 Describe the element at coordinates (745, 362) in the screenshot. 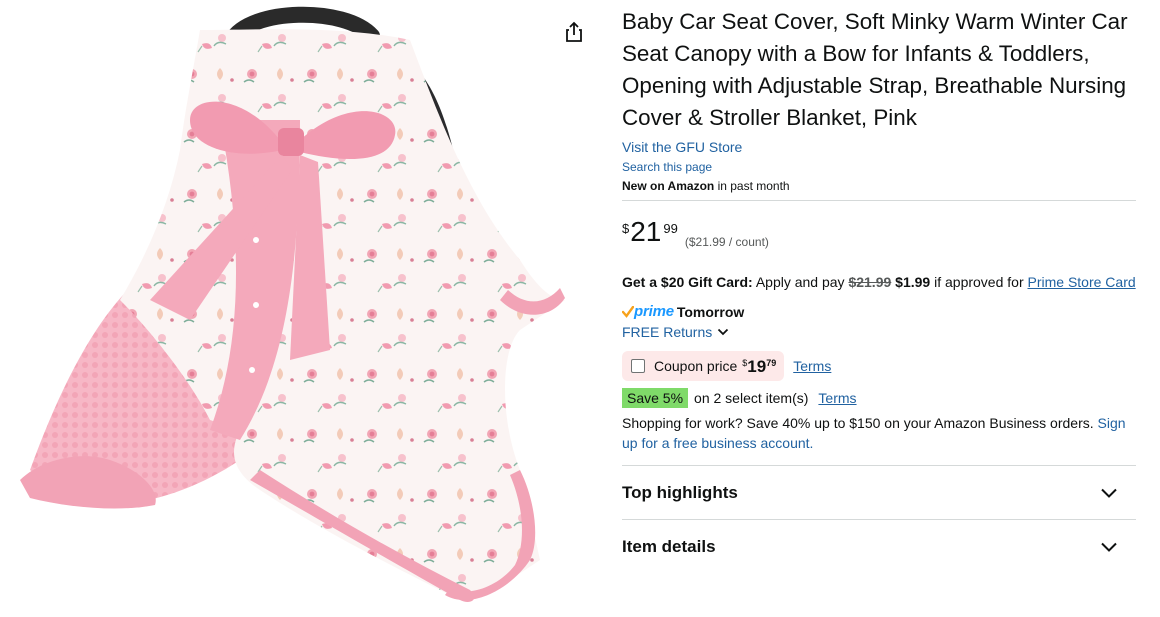

I see `coupon-price-symbol: $` at that location.